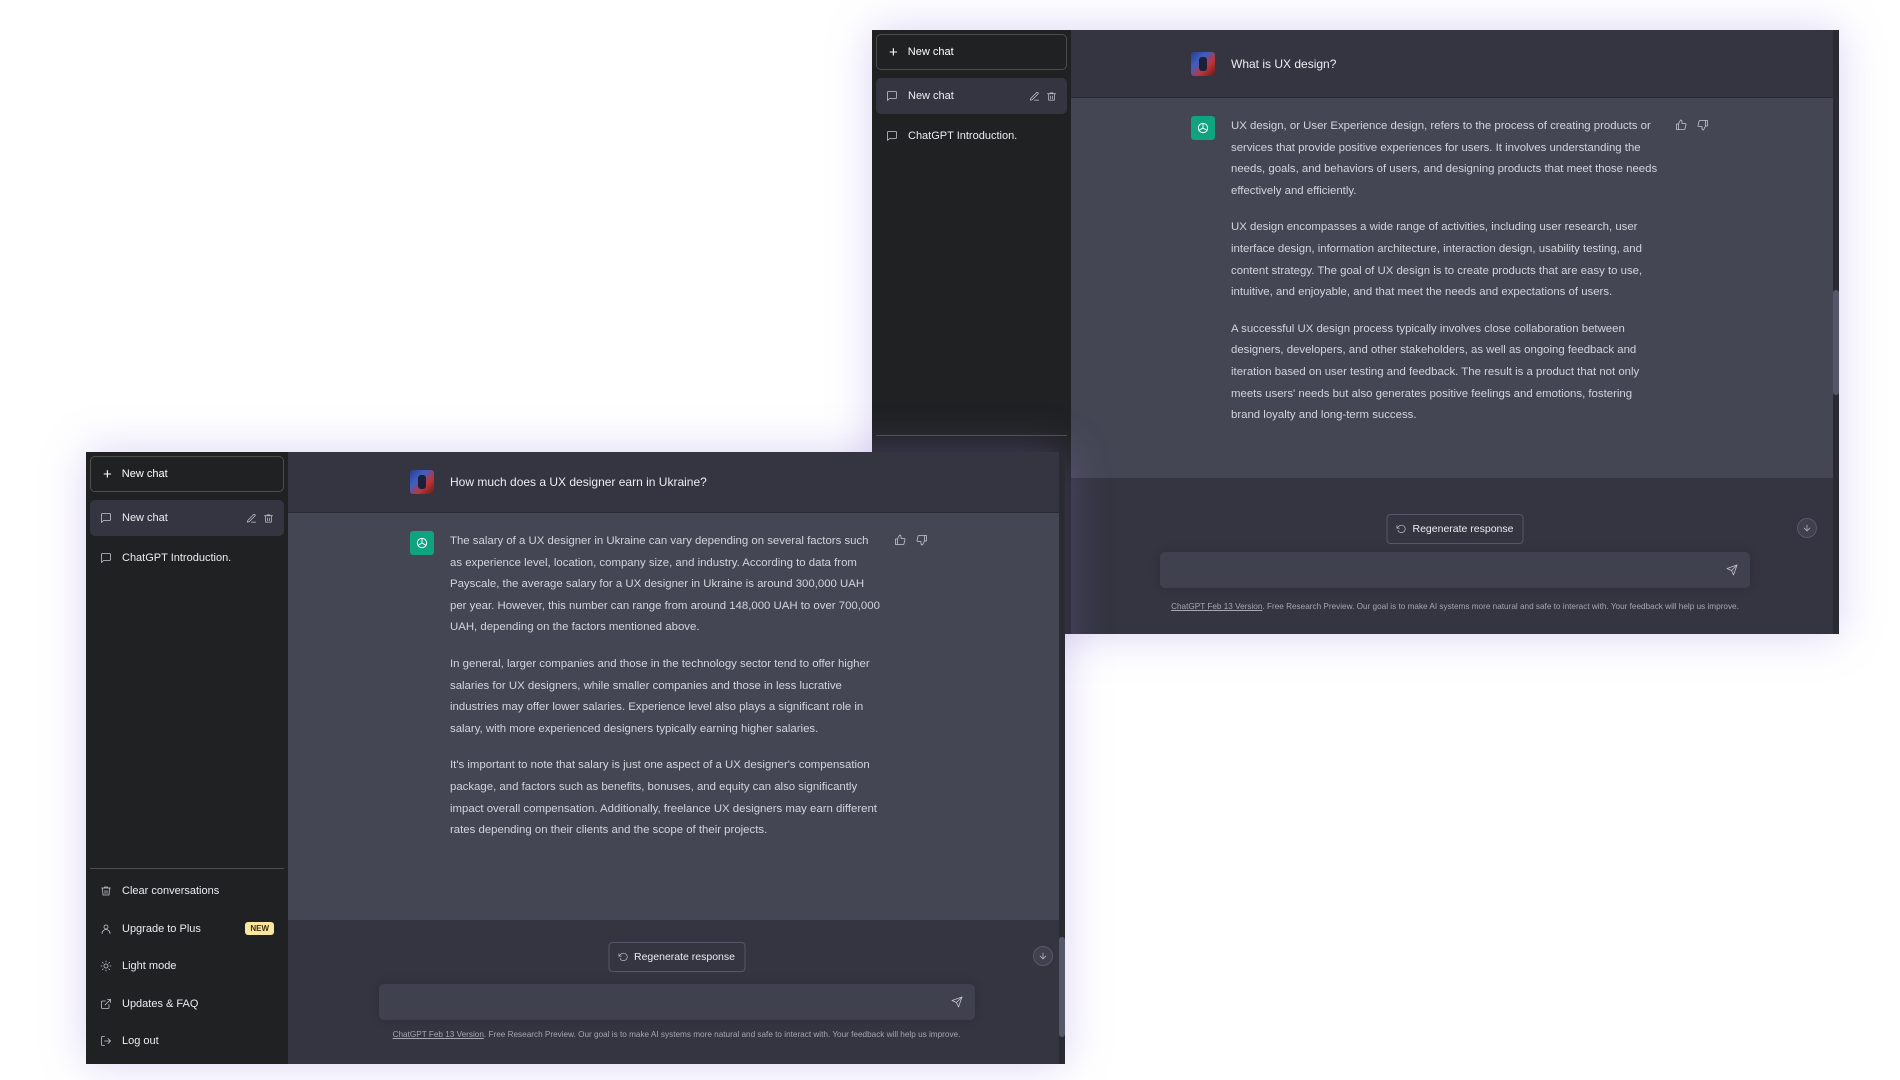 The width and height of the screenshot is (1900, 1080). I want to click on user-message-row: What is UX design?, so click(1455, 64).